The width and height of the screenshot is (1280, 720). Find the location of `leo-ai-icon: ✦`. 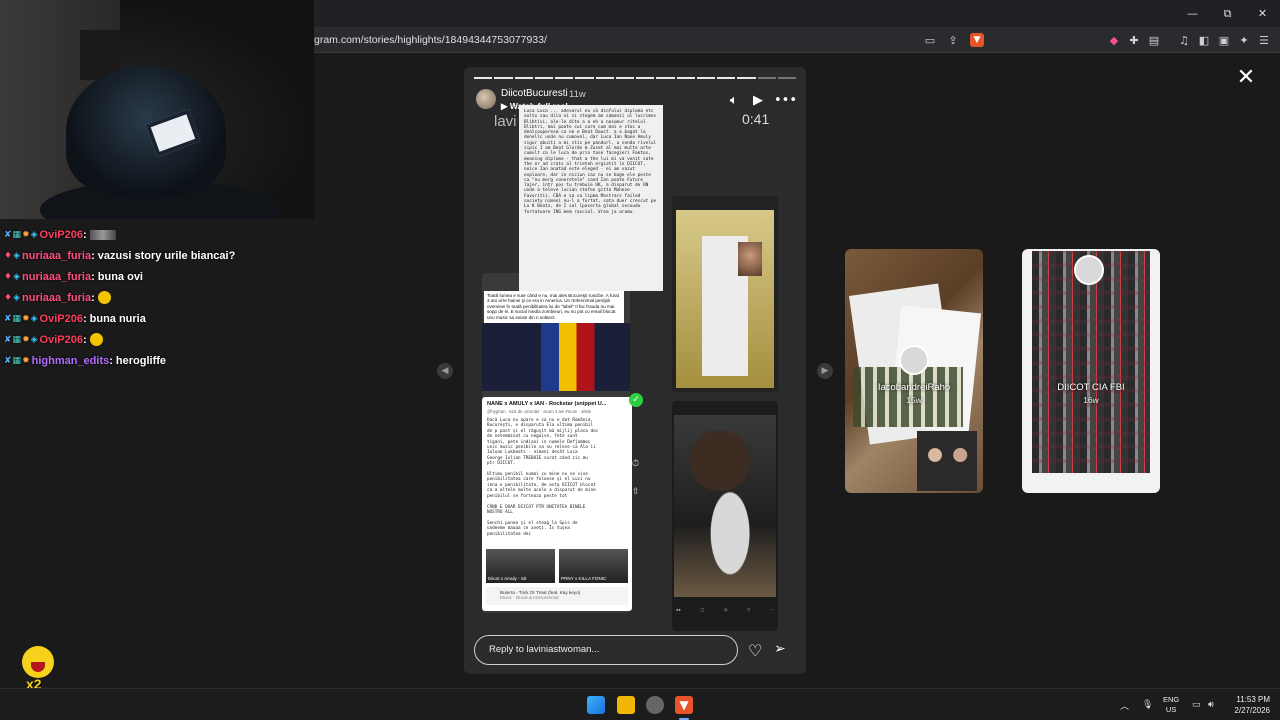

leo-ai-icon: ✦ is located at coordinates (1244, 40).